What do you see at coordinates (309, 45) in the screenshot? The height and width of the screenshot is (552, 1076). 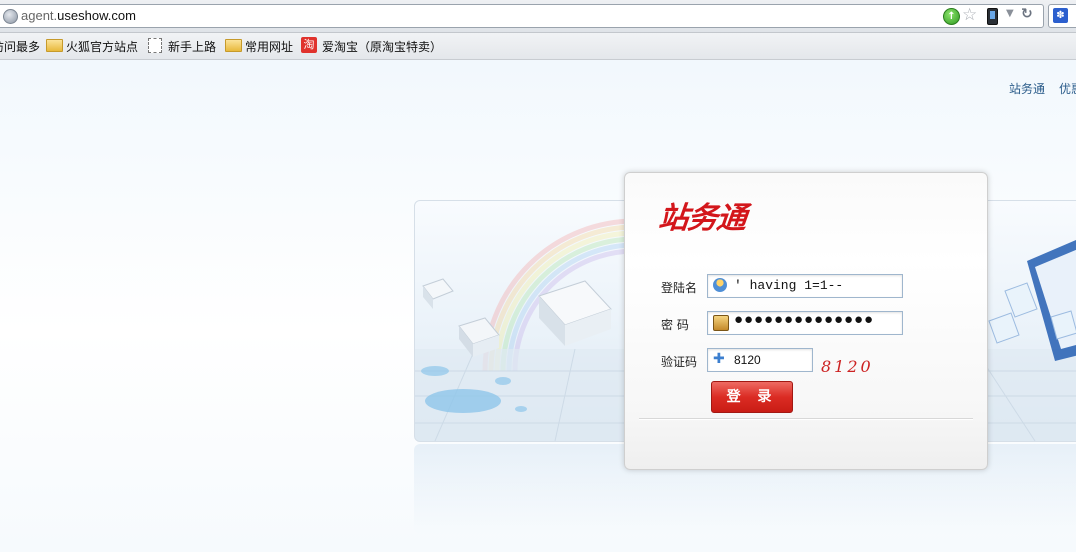 I see `taobao-icon: 淘` at bounding box center [309, 45].